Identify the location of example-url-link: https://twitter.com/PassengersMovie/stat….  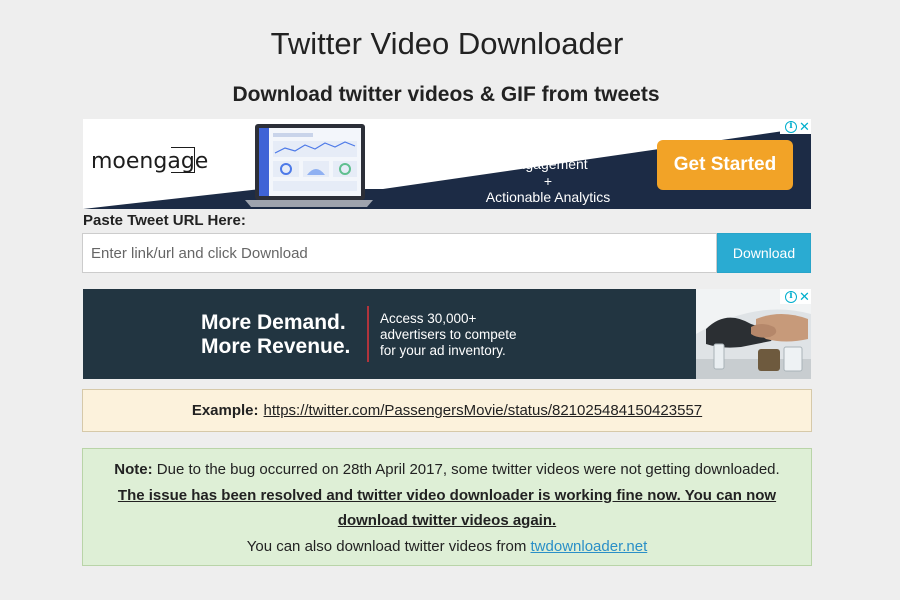
(483, 410).